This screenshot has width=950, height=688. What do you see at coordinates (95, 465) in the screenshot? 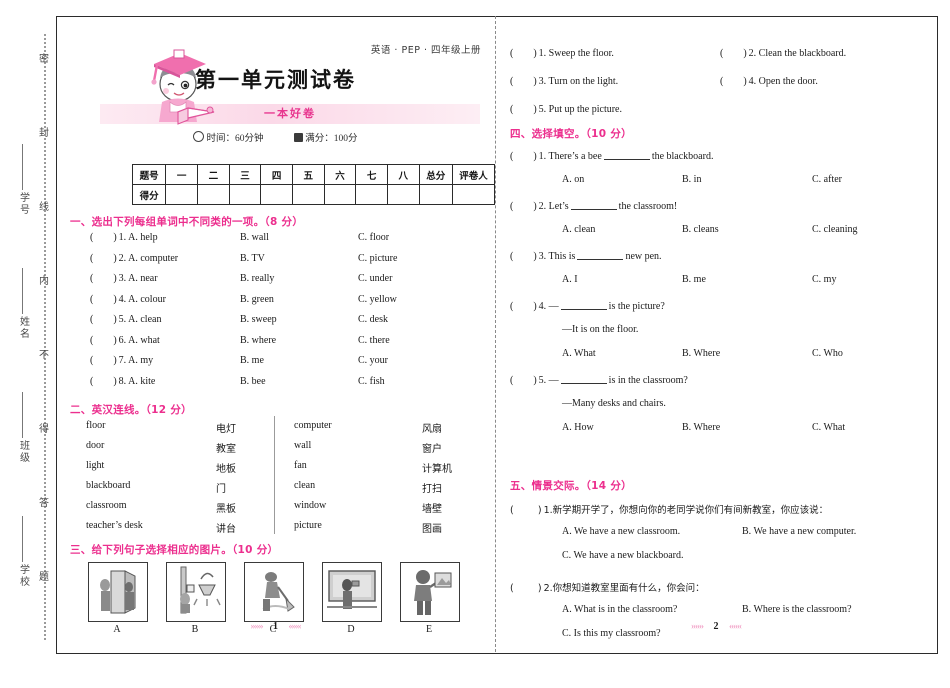
I see `matching-english: light` at bounding box center [95, 465].